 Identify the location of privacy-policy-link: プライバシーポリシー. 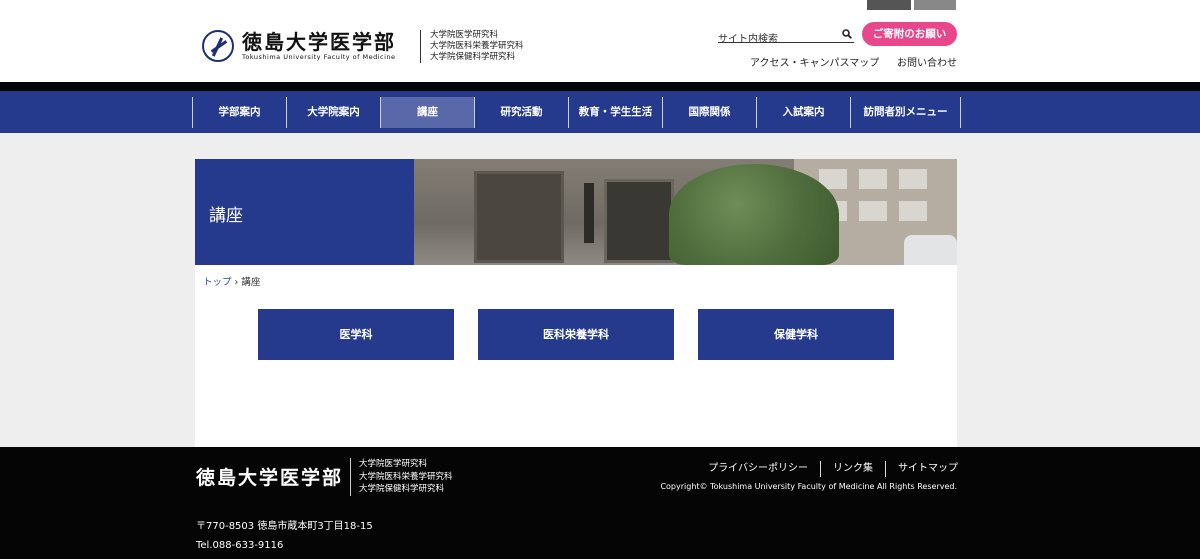
(764, 469).